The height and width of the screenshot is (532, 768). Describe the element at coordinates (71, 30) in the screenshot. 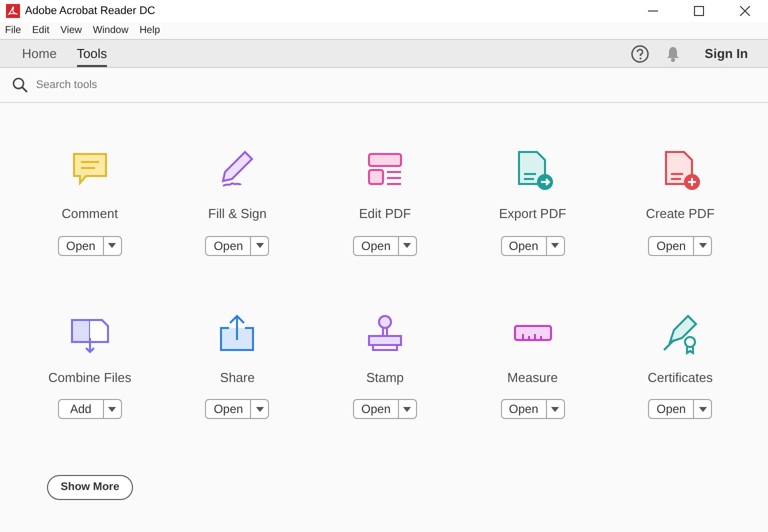

I see `menu-item: View` at that location.